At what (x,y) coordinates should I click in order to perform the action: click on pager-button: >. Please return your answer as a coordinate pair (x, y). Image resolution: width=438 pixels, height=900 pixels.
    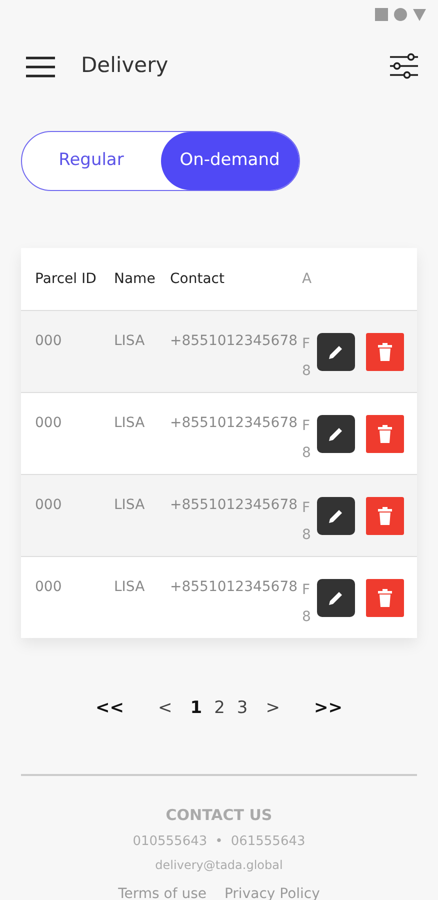
    Looking at the image, I should click on (273, 709).